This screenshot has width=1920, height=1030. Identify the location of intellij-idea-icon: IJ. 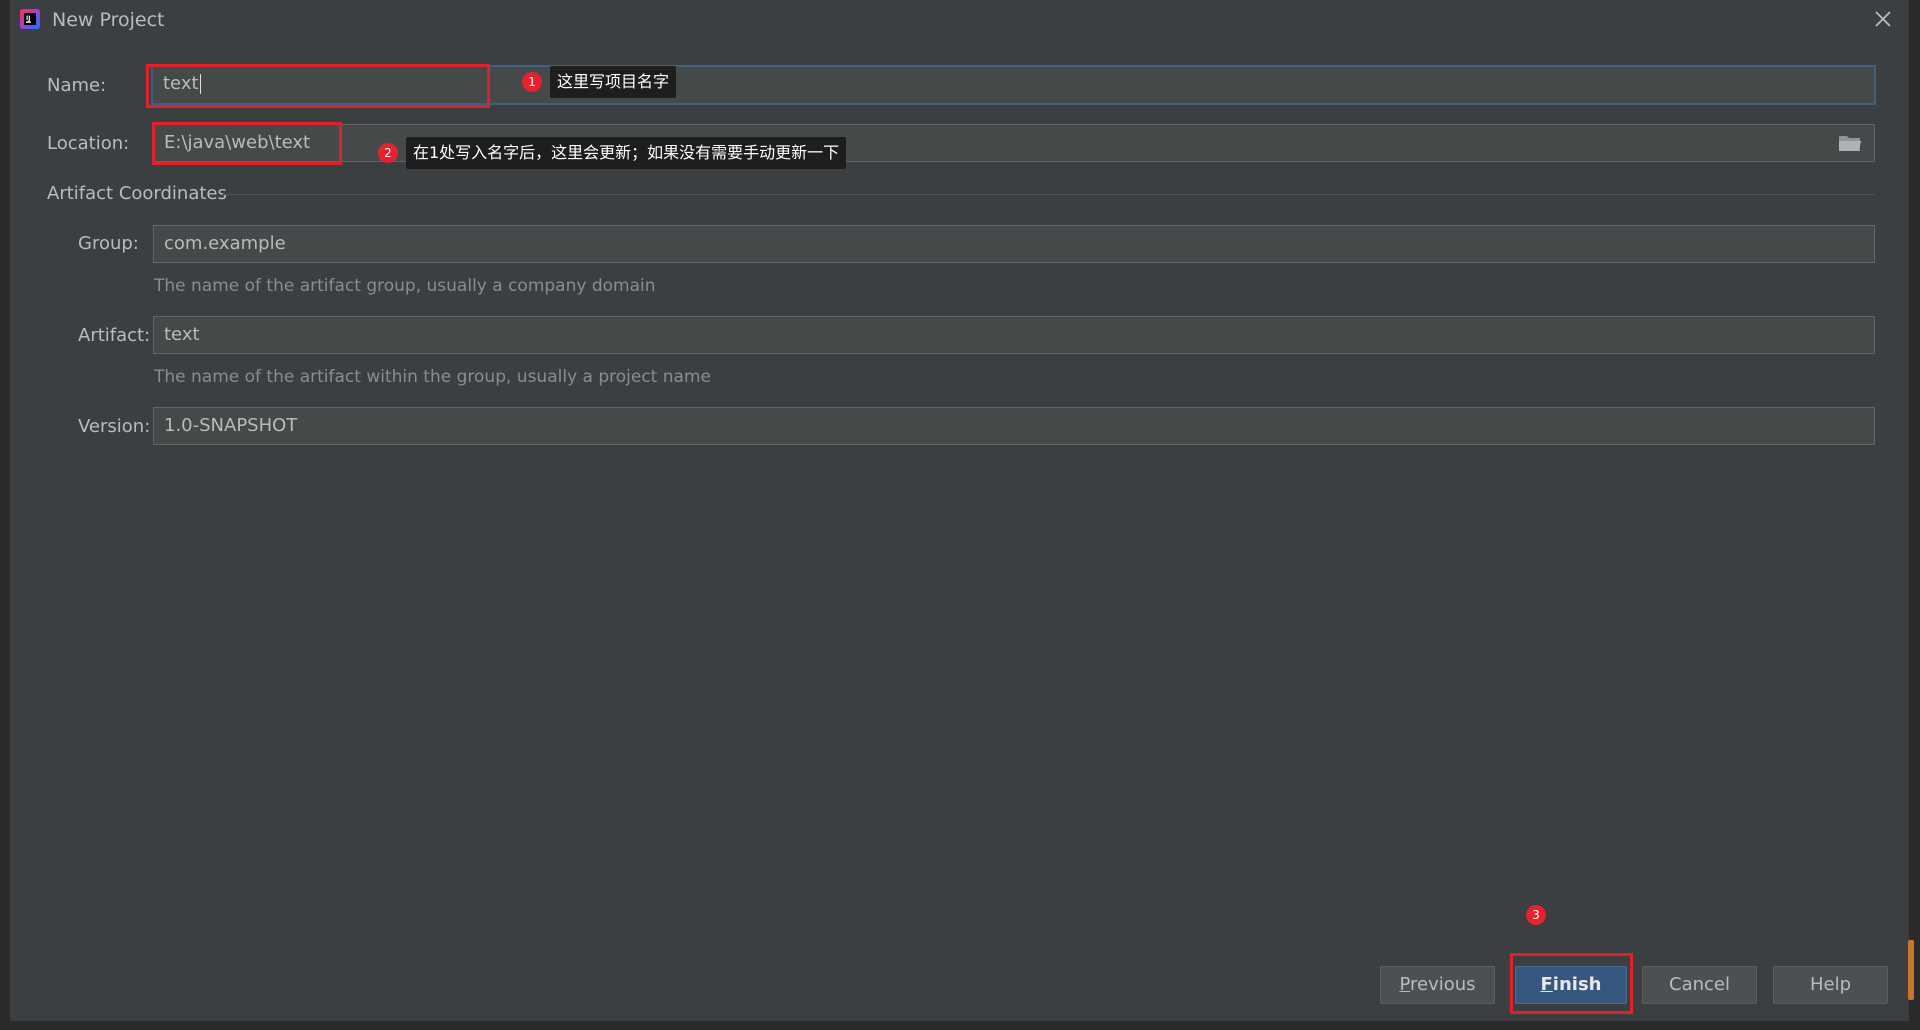
(30, 19).